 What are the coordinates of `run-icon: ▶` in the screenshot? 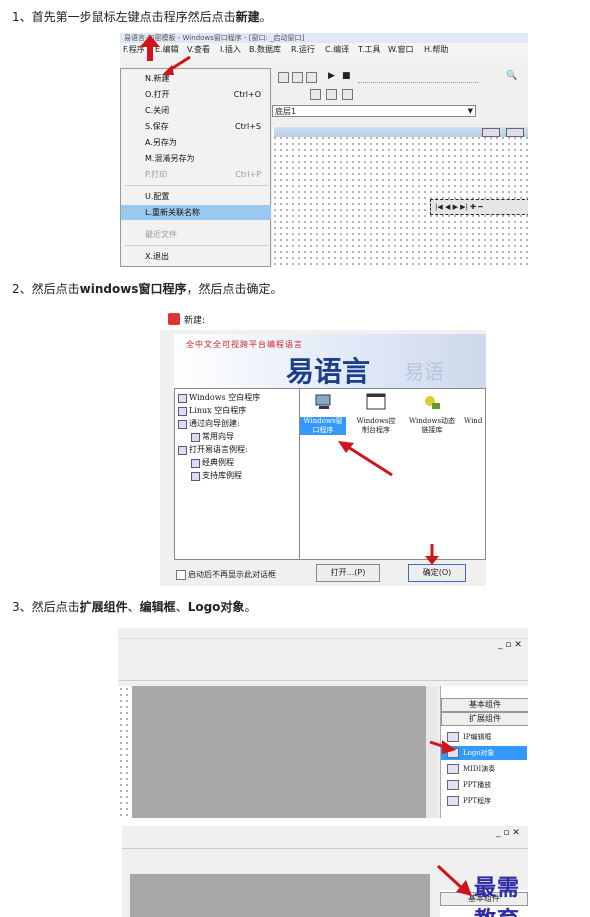 It's located at (331, 76).